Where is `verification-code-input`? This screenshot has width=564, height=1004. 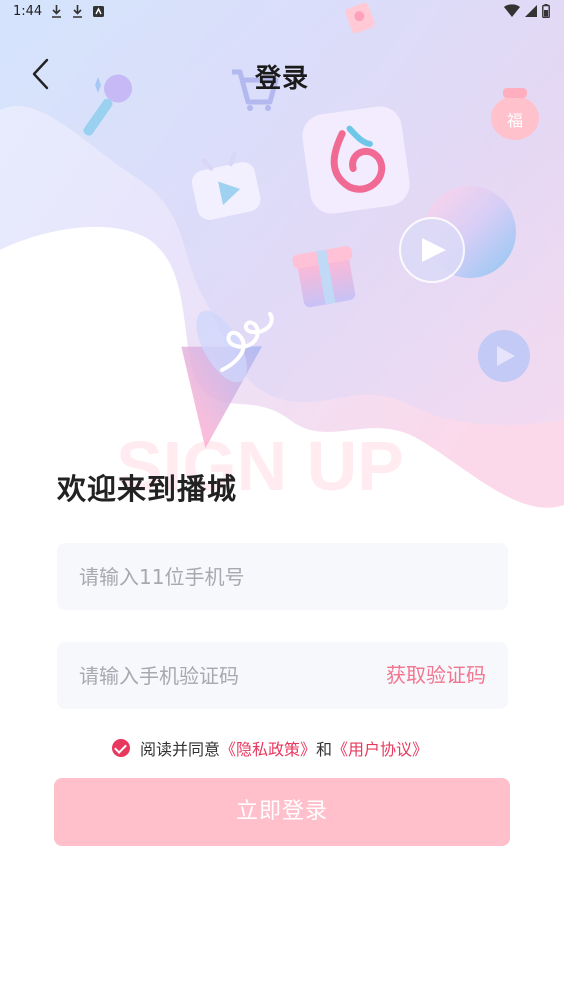 verification-code-input is located at coordinates (219, 675).